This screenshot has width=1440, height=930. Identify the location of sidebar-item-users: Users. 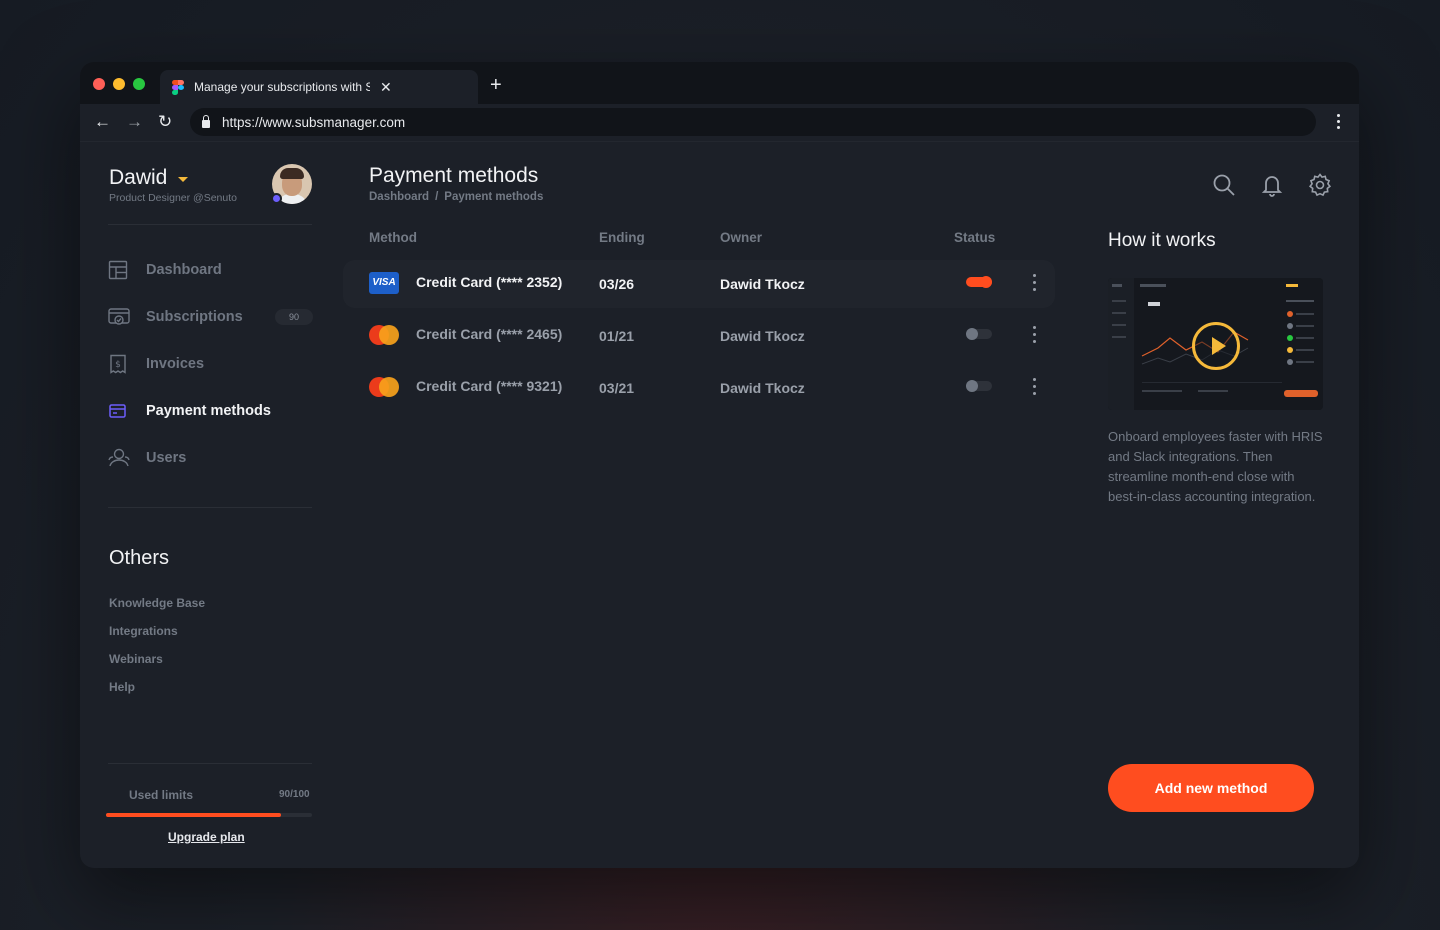
(147, 458).